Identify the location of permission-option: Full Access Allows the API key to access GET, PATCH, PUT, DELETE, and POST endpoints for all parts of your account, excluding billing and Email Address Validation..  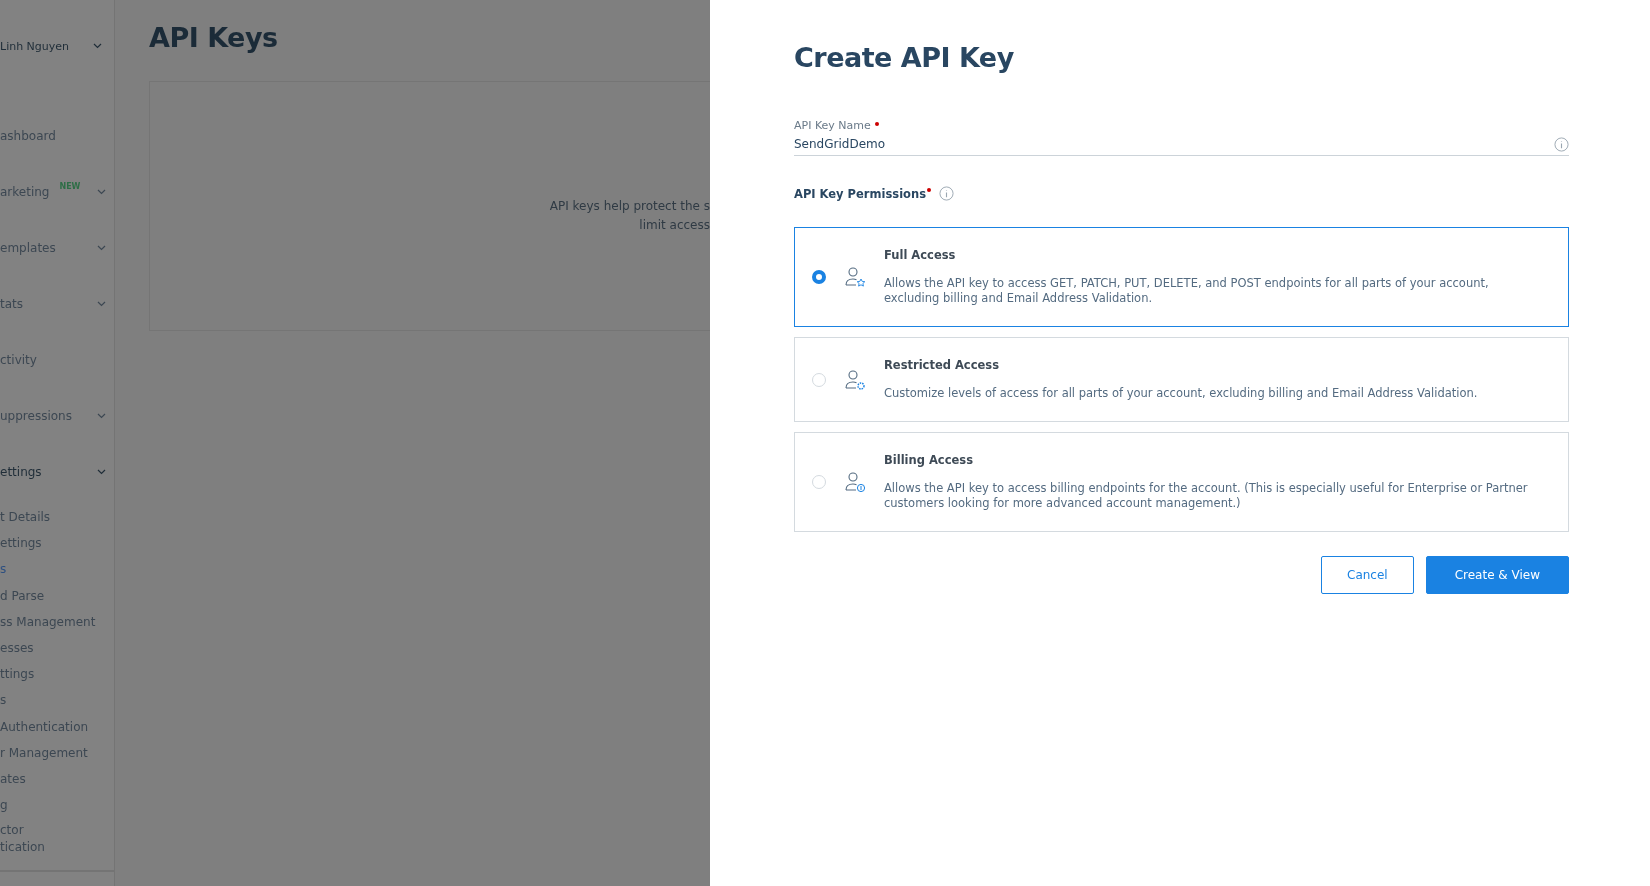
(1181, 277).